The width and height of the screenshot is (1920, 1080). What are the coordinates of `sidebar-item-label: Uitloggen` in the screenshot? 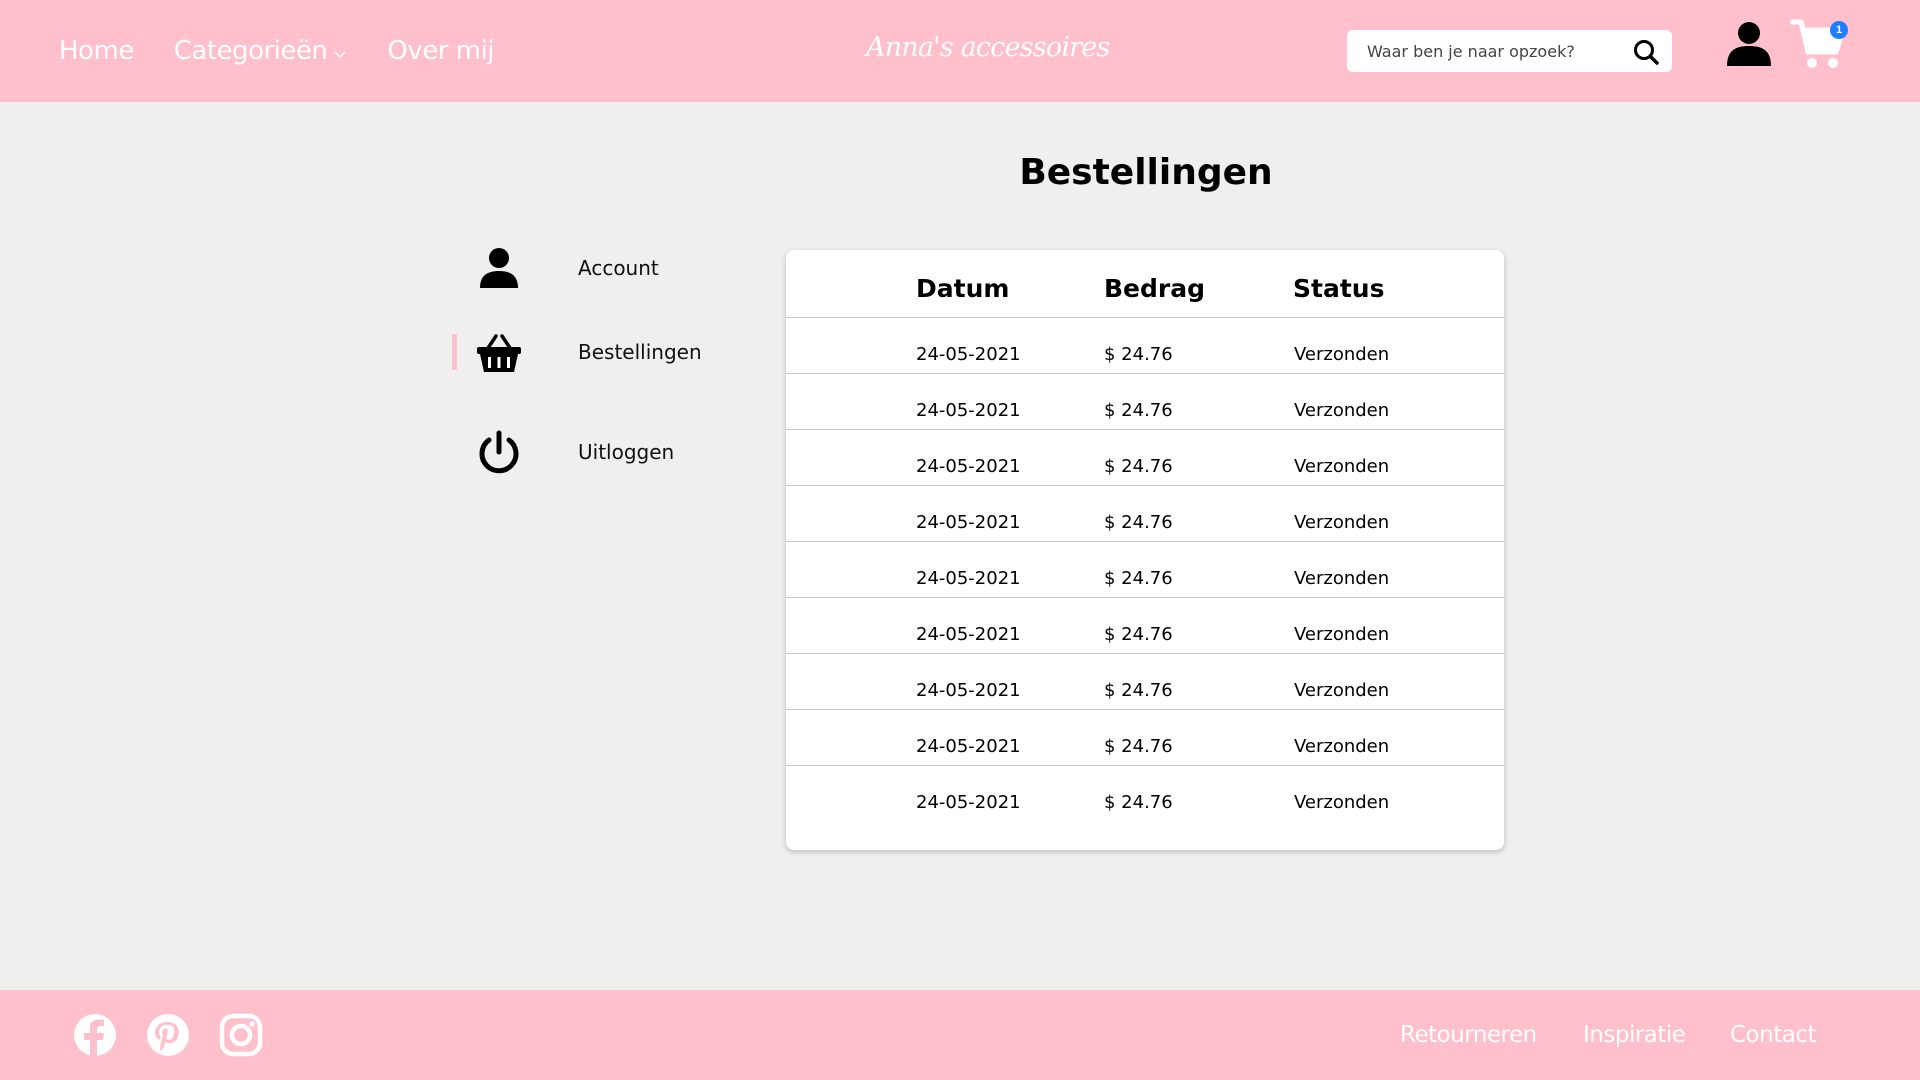 It's located at (626, 452).